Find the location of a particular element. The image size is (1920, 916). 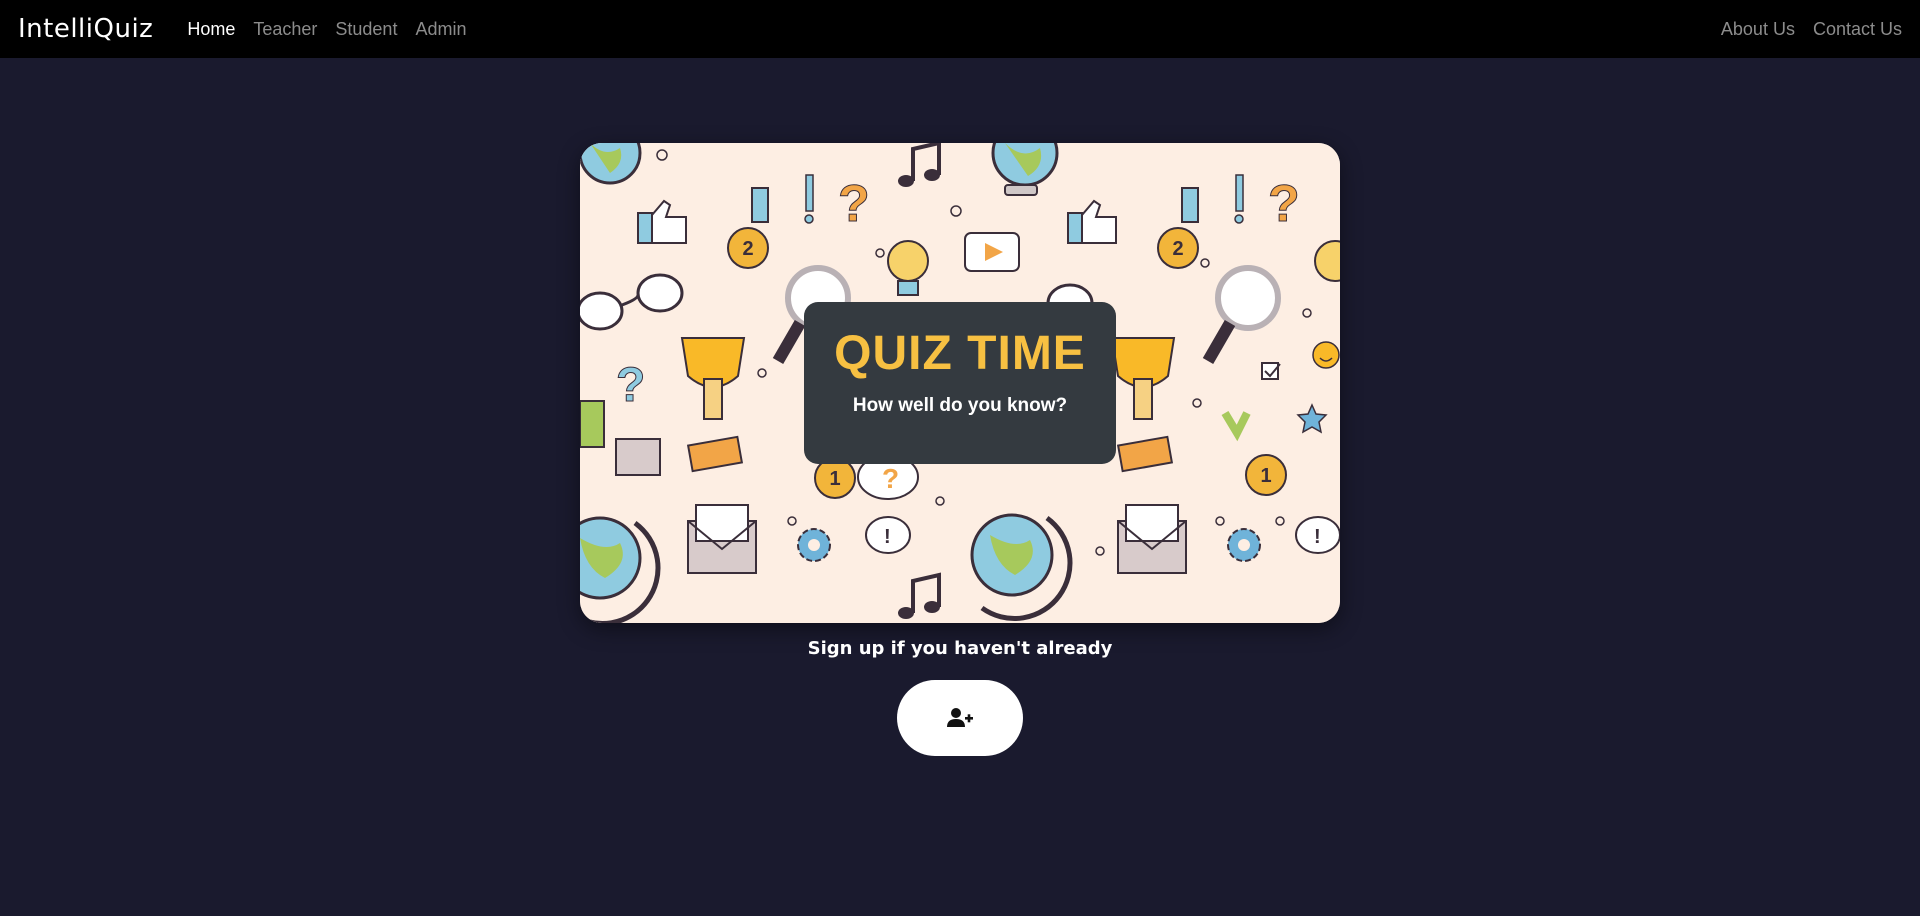

hero-title: QUIZ TIME is located at coordinates (960, 353).